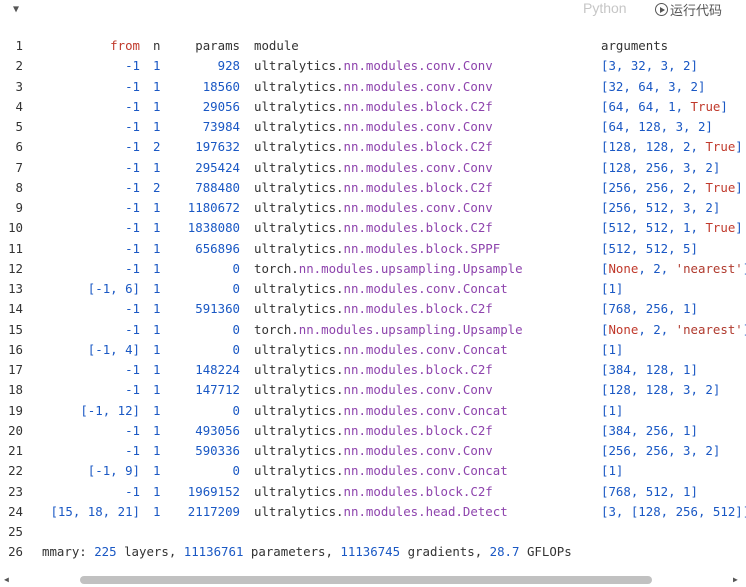 The image size is (746, 587). I want to click on argument-token: [64, 128, 3, 2], so click(657, 126).